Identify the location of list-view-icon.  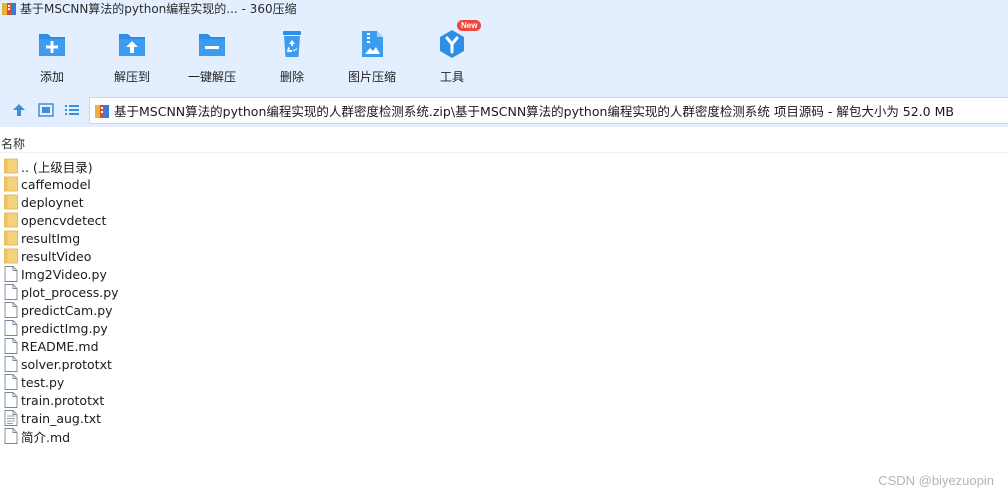
(72, 110).